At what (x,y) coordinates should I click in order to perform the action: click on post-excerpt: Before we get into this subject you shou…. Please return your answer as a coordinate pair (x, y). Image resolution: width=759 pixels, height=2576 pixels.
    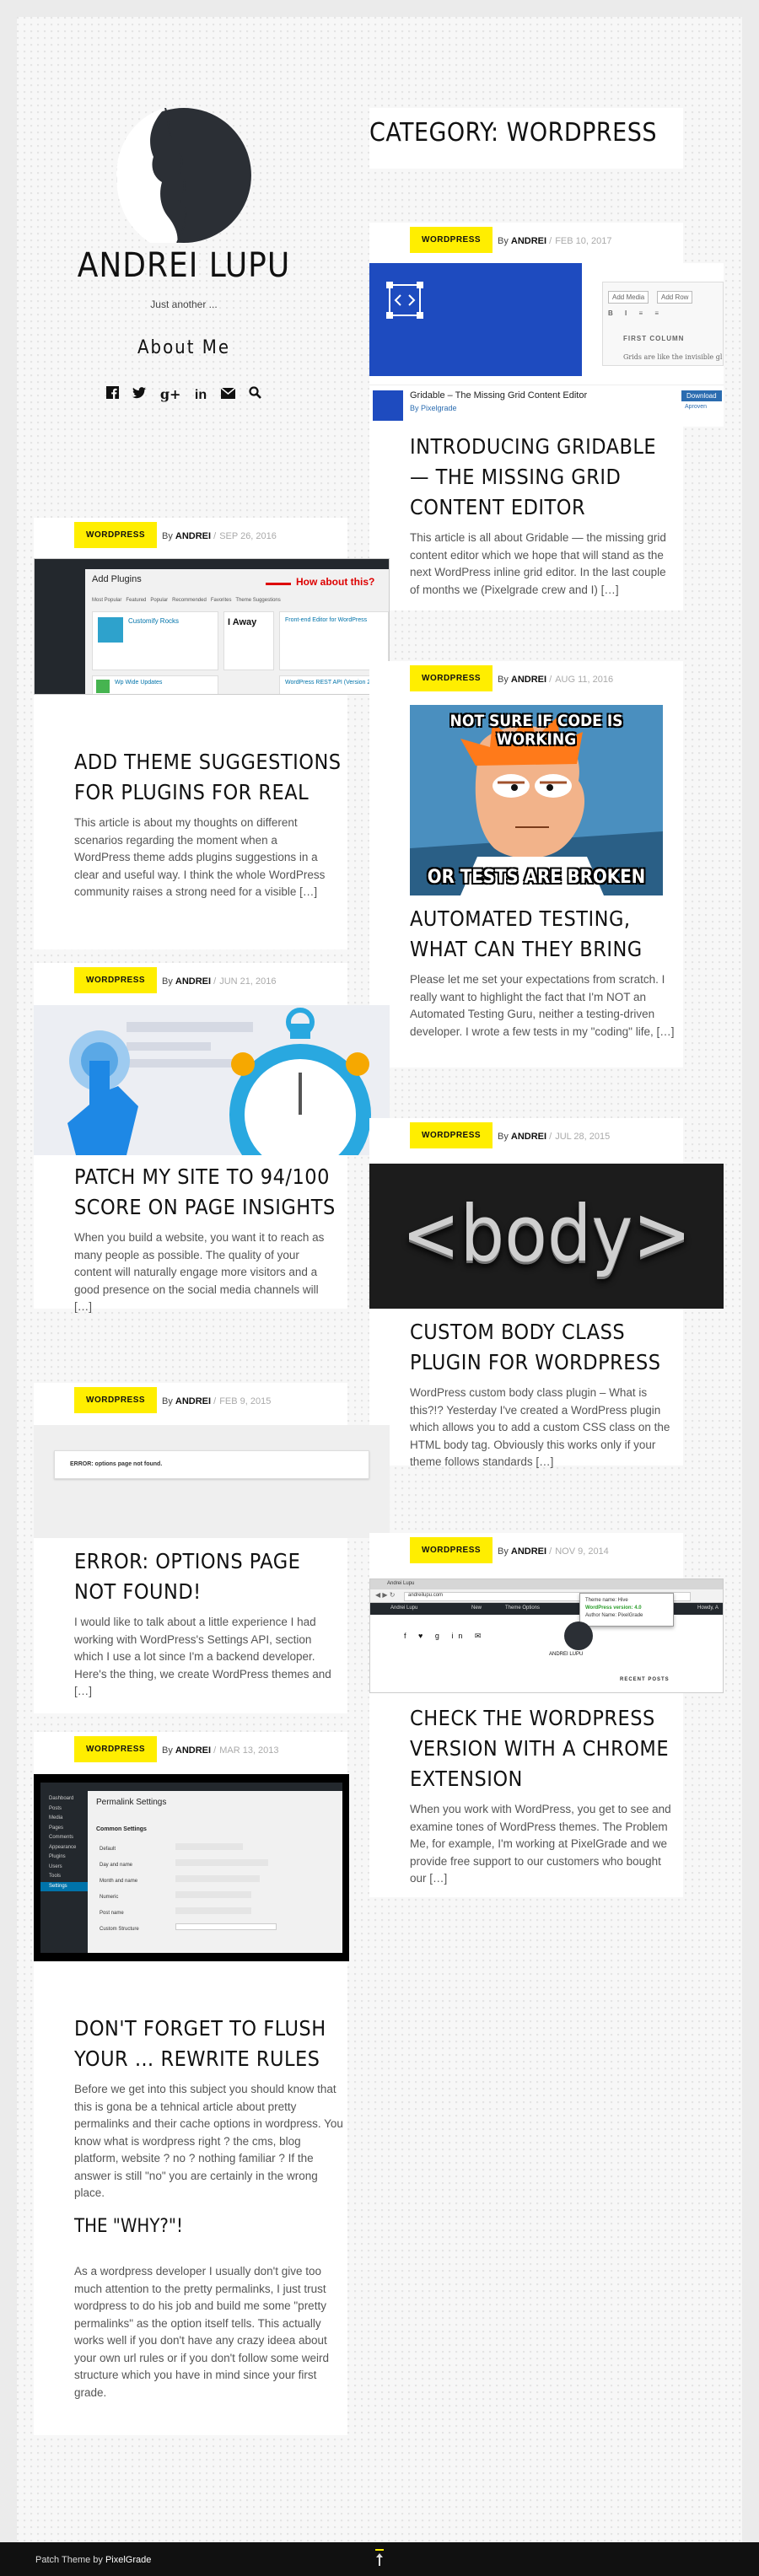
    Looking at the image, I should click on (209, 2141).